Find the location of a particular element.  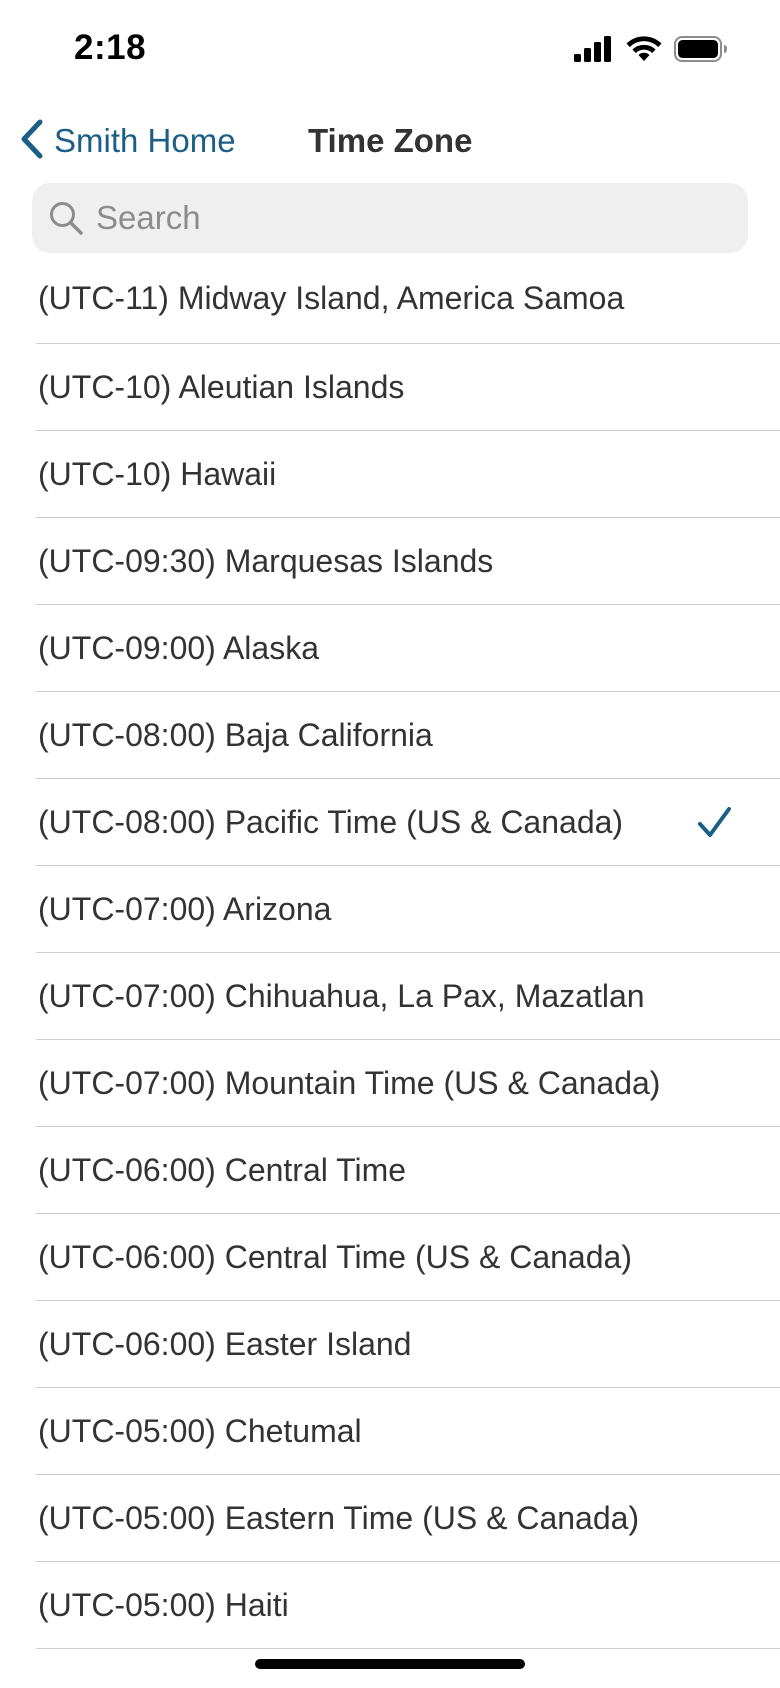

time-zone-label: (UTC-05:00) Eastern Time (US & Canada) is located at coordinates (339, 1518).